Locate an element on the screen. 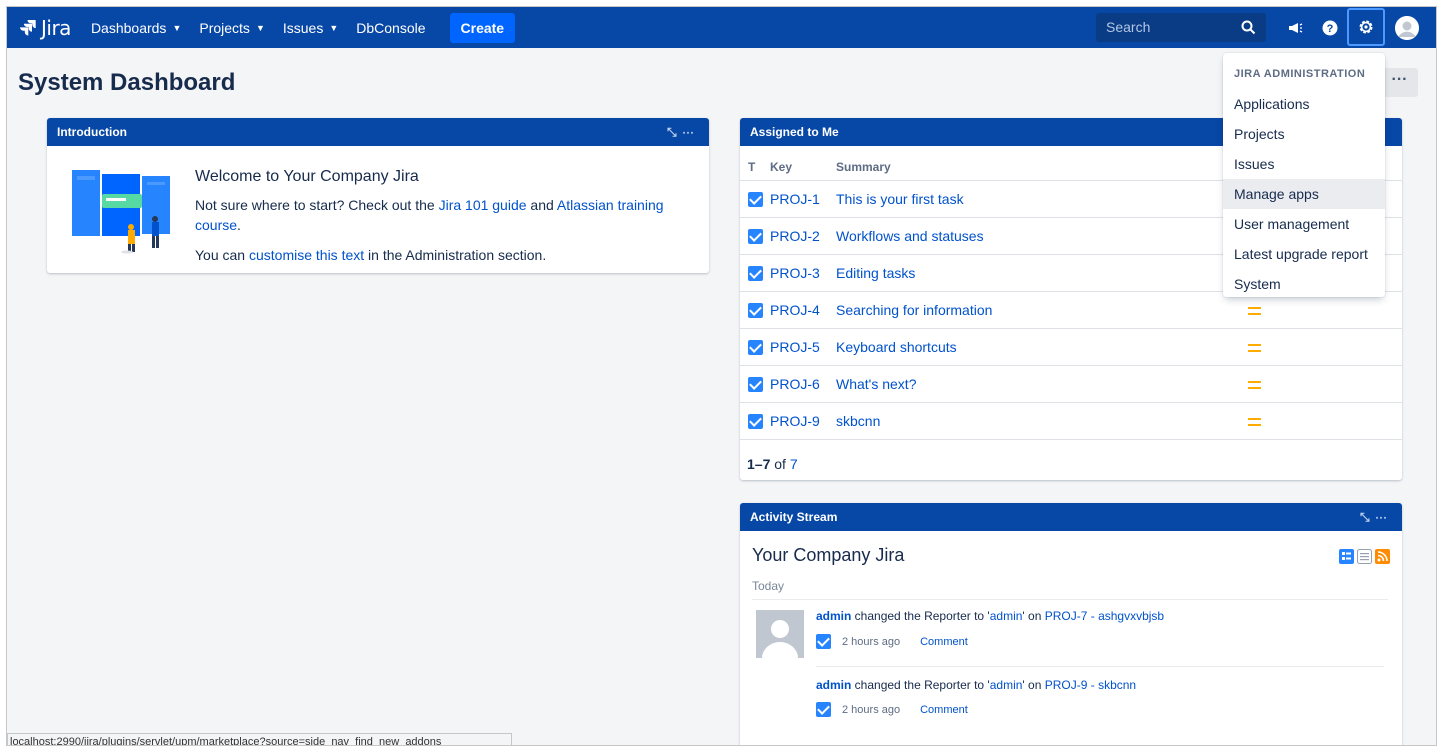  nav-projects: Projects ▼ is located at coordinates (232, 28).